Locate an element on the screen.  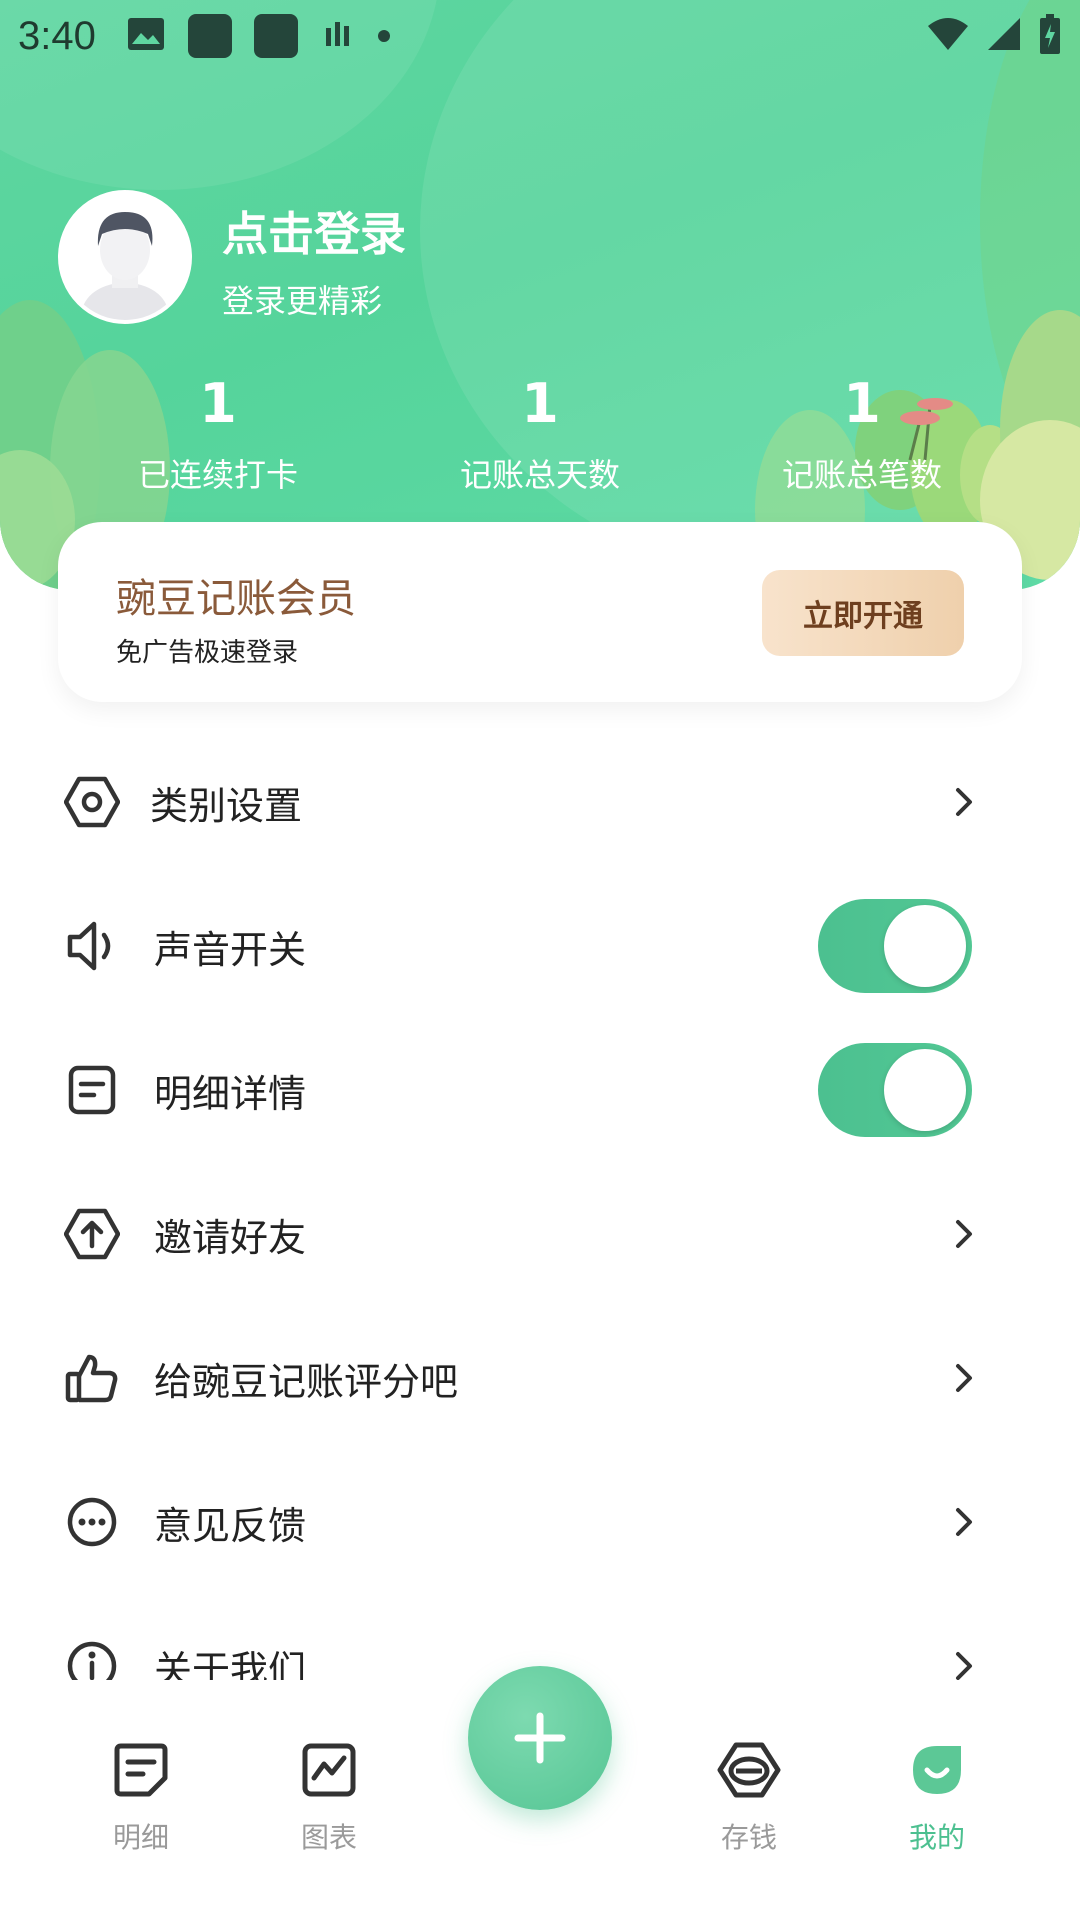
hexagon-settings-icon is located at coordinates (92, 802).